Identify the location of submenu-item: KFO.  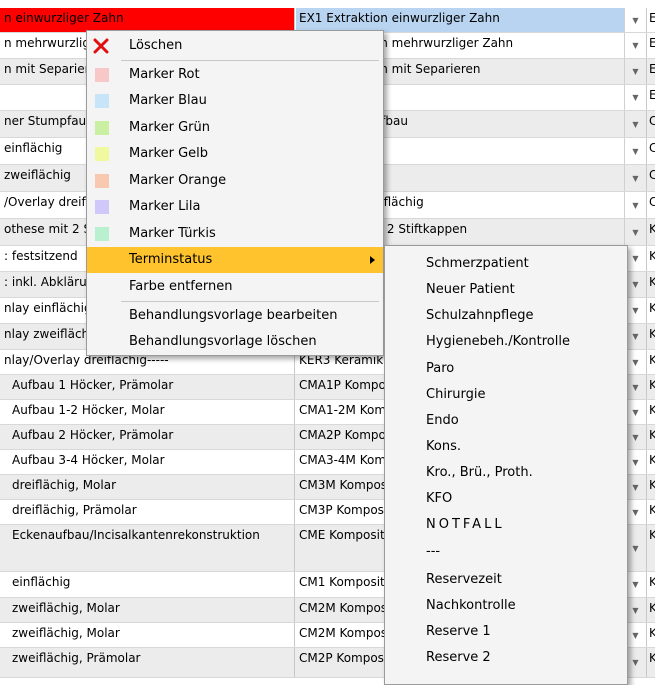
(439, 498).